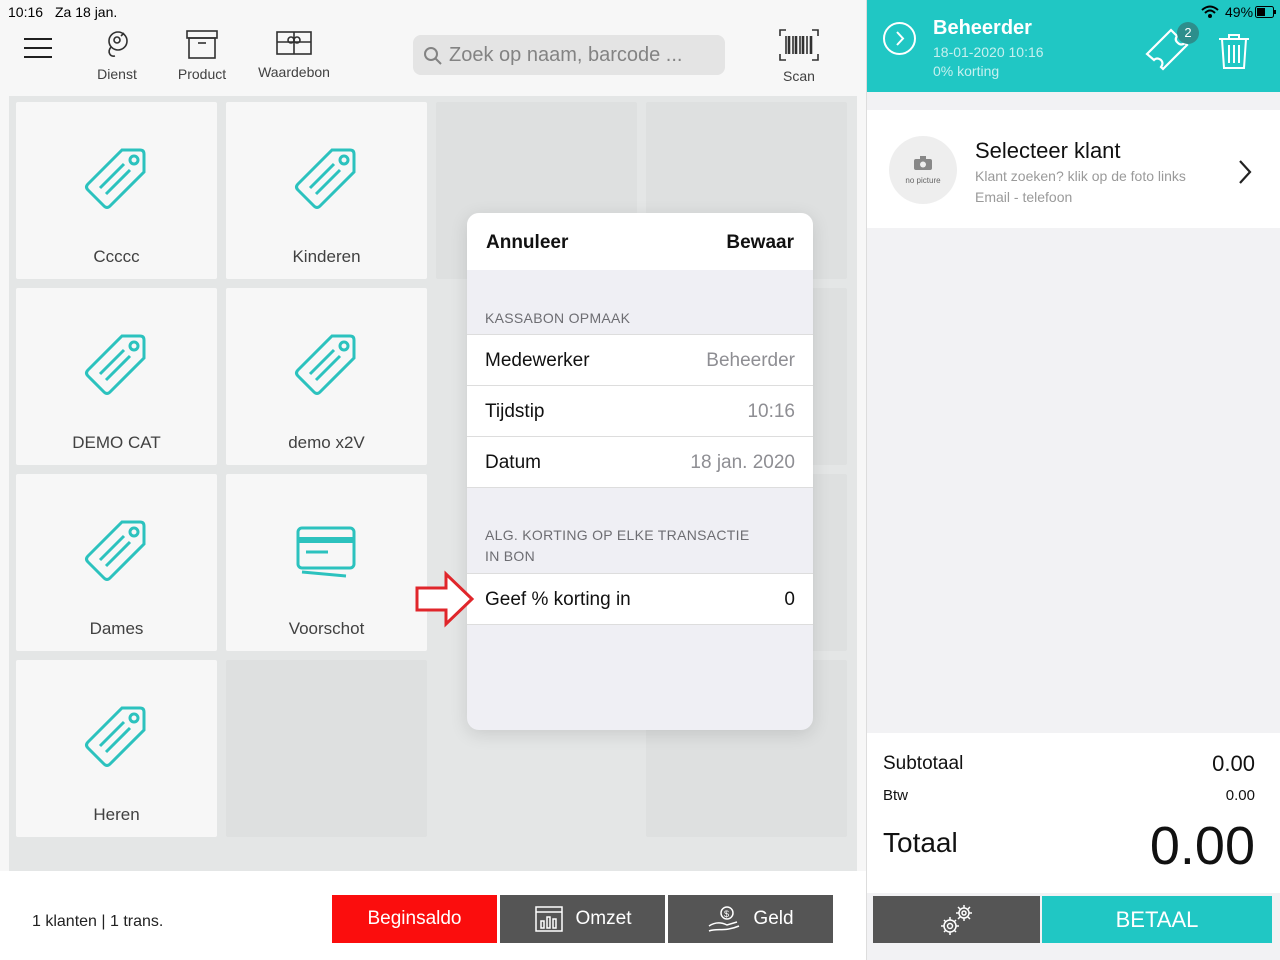  What do you see at coordinates (433, 56) in the screenshot?
I see `search-icon` at bounding box center [433, 56].